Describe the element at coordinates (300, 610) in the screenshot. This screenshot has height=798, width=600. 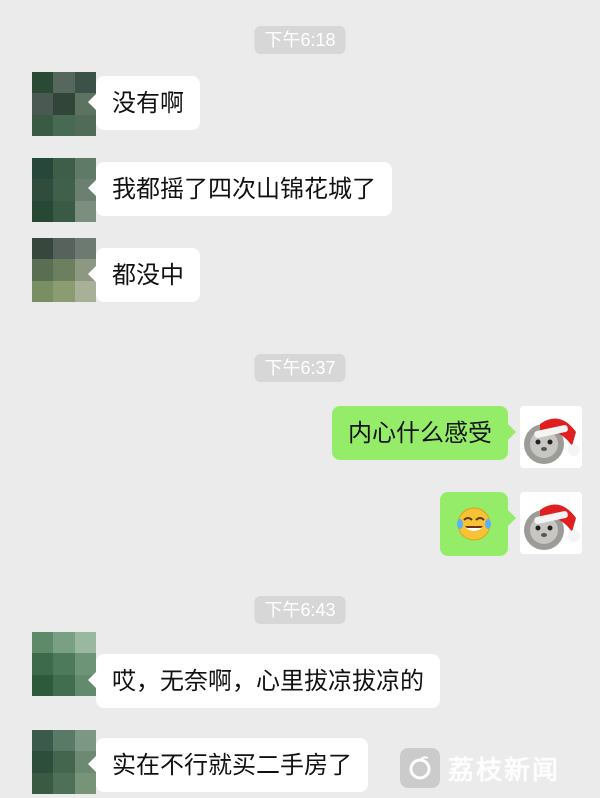
I see `timestamp: 下午6:43` at that location.